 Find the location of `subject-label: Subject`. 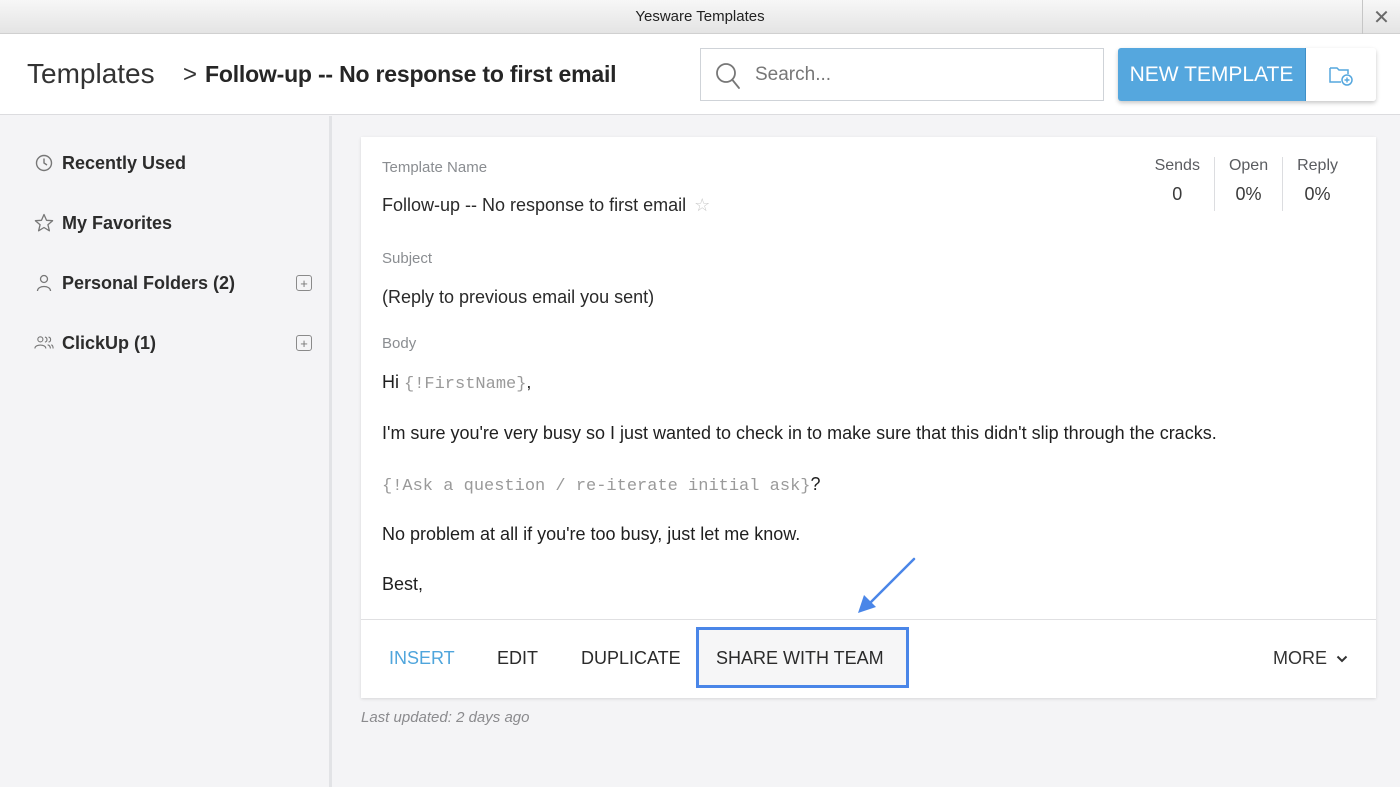

subject-label: Subject is located at coordinates (407, 258).